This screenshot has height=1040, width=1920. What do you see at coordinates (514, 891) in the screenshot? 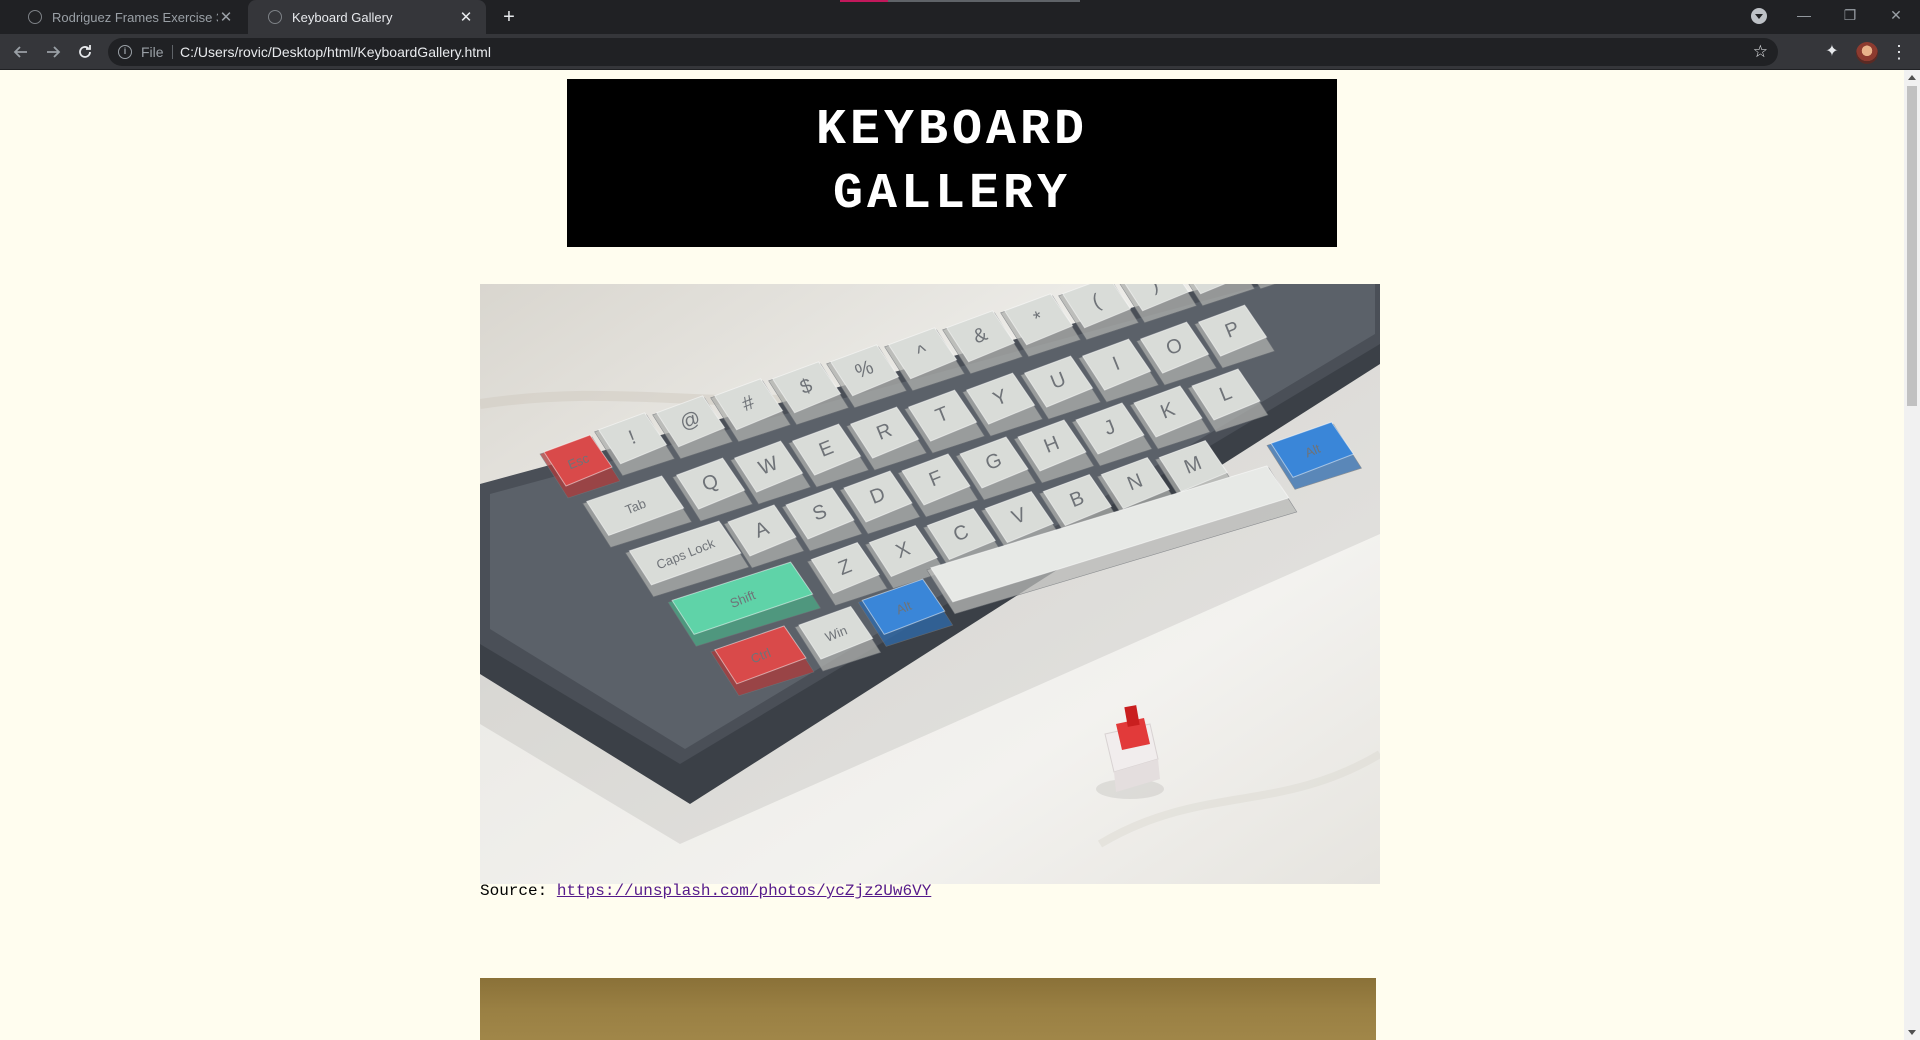
I see `caption-label: Source:` at bounding box center [514, 891].